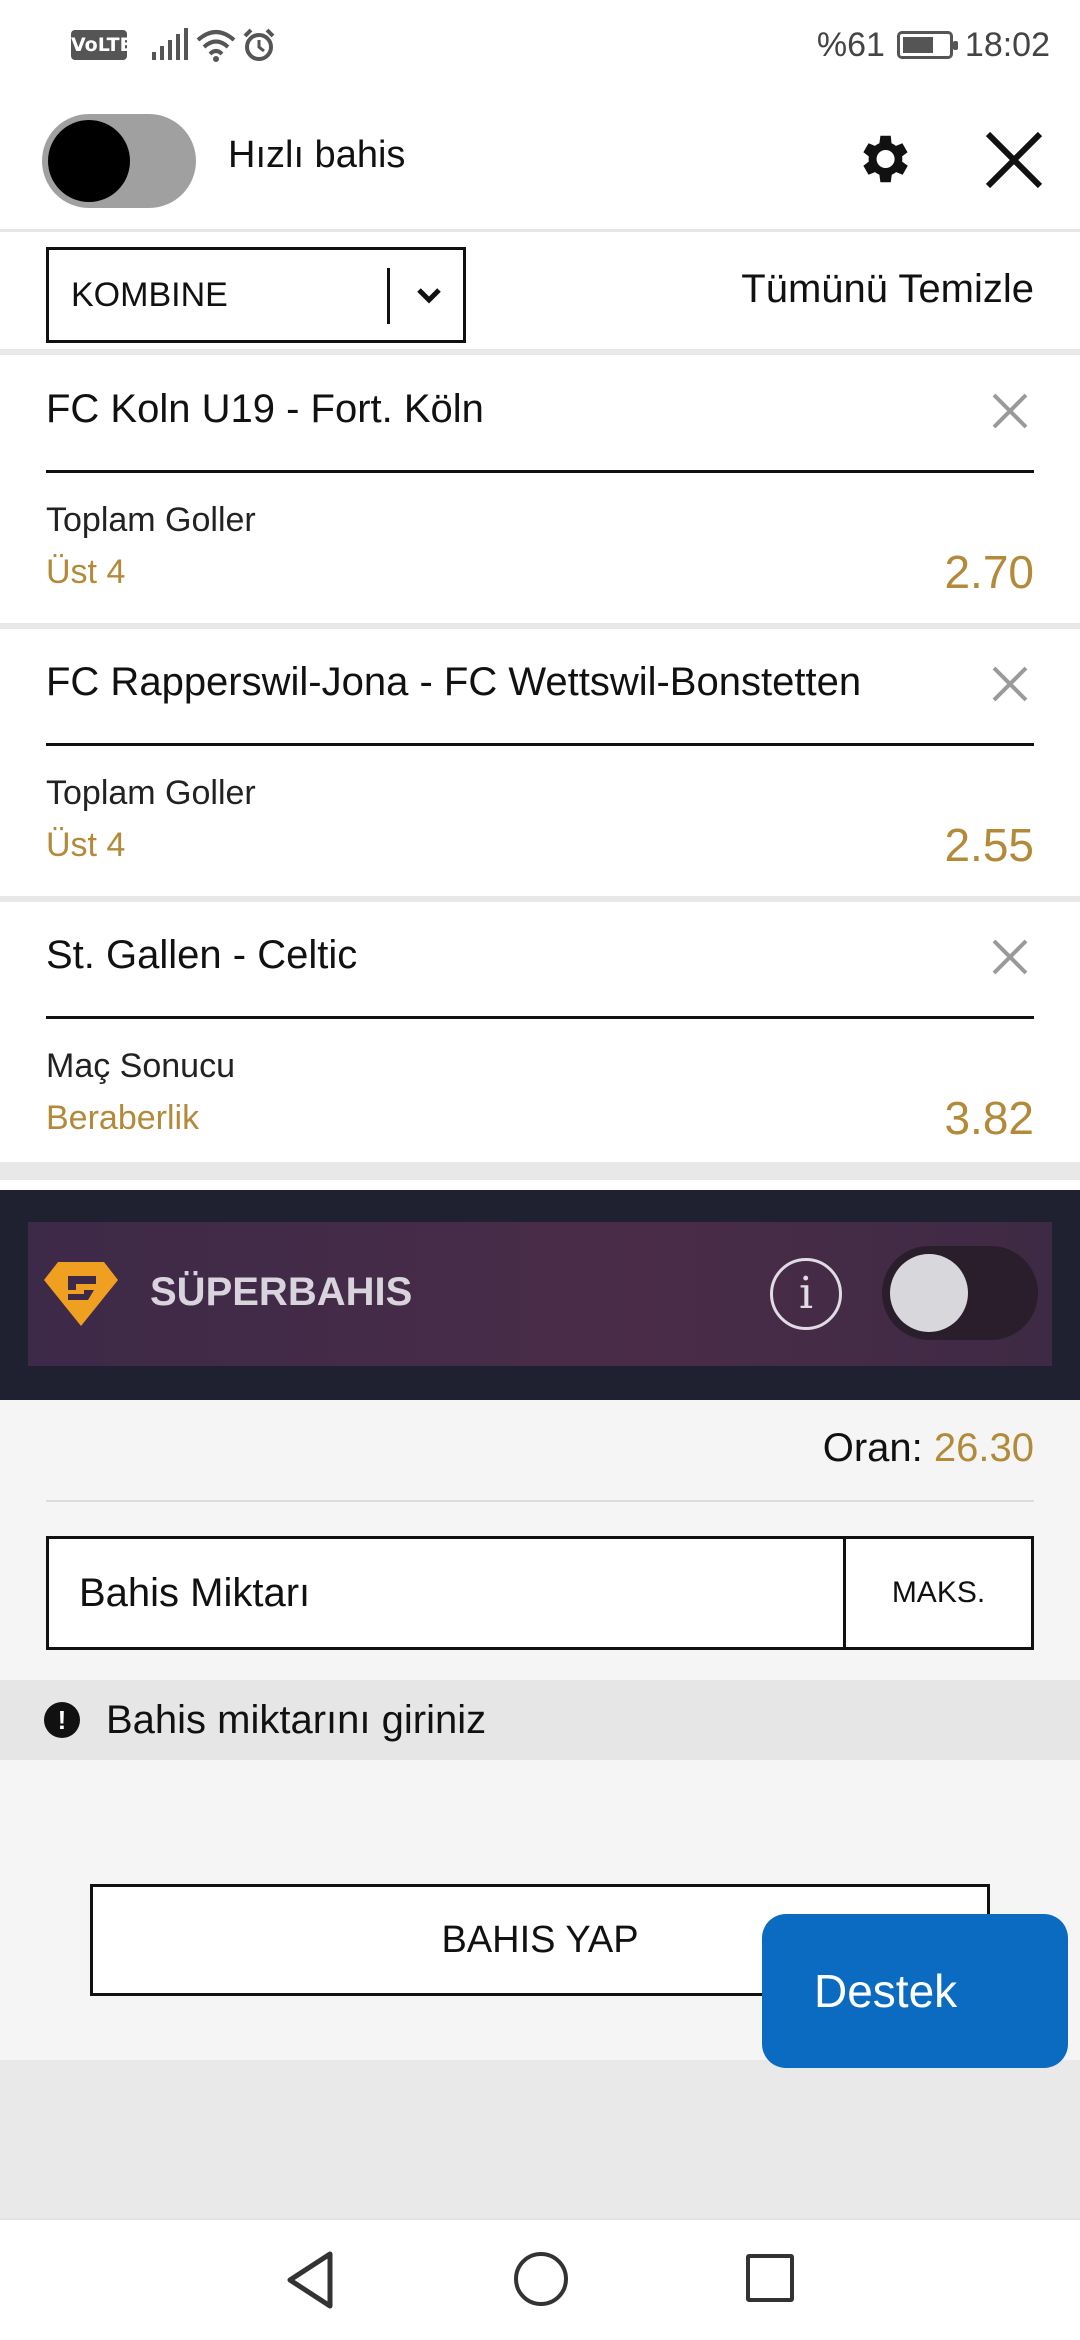 This screenshot has height=2340, width=1080. What do you see at coordinates (937, 1593) in the screenshot?
I see `max-stake-button: MAKS.` at bounding box center [937, 1593].